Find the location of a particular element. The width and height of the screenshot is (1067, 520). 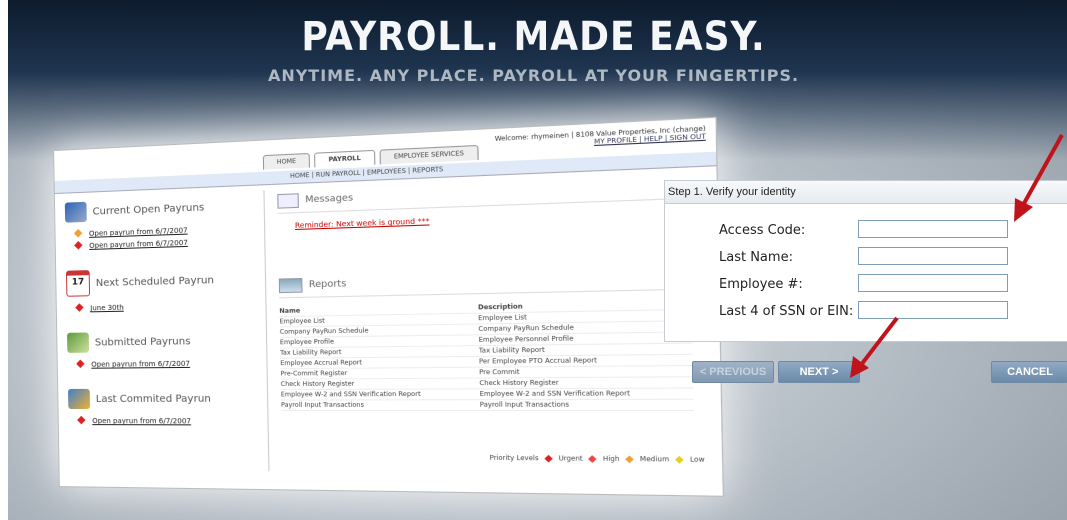

tab-employee-services: EMPLOYEE SERVICES is located at coordinates (429, 155).